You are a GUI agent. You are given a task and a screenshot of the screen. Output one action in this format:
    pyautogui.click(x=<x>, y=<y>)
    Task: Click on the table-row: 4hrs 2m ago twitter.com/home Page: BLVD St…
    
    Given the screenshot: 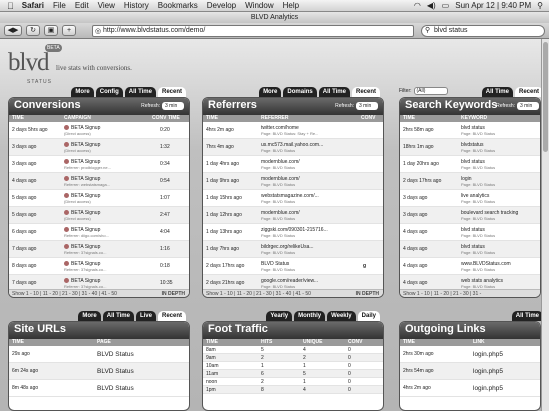 What is the action you would take?
    pyautogui.click(x=293, y=130)
    